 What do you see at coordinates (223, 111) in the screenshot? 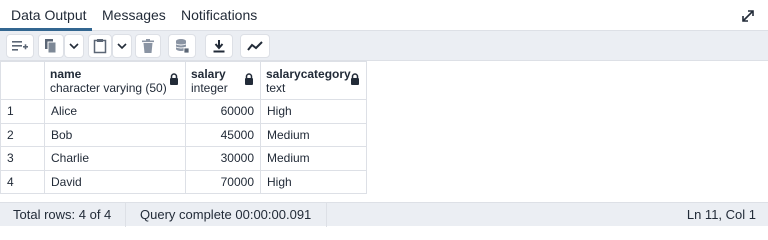
I see `cell-salary: 60000` at bounding box center [223, 111].